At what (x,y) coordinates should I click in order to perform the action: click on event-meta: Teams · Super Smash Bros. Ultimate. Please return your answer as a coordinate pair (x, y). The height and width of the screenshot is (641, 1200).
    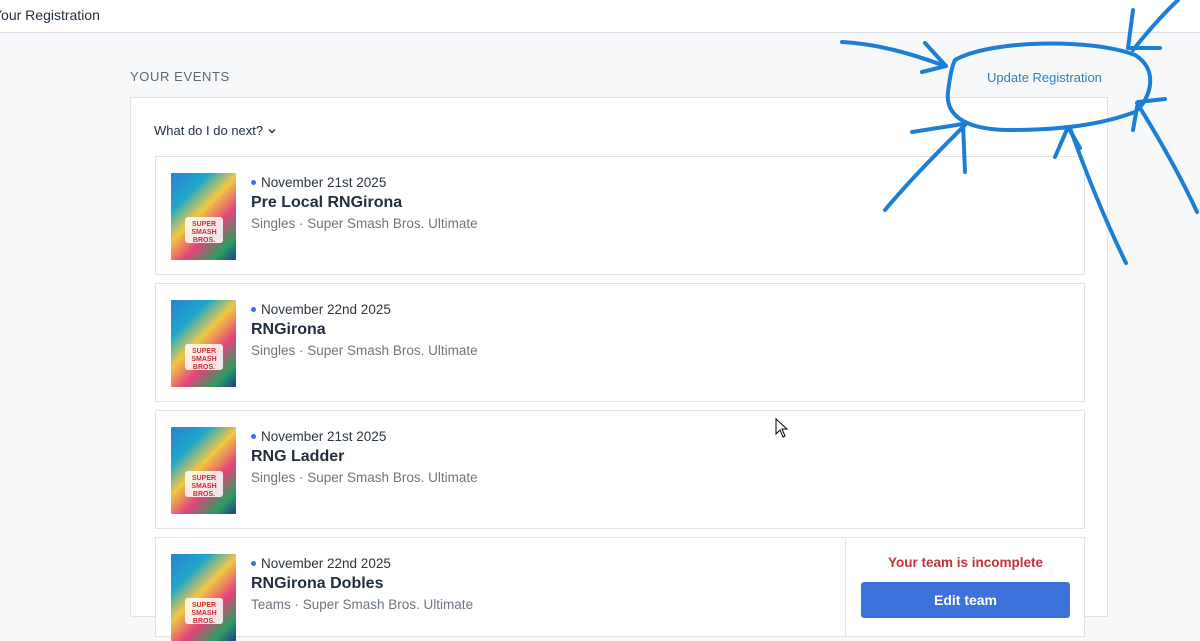
    Looking at the image, I should click on (362, 604).